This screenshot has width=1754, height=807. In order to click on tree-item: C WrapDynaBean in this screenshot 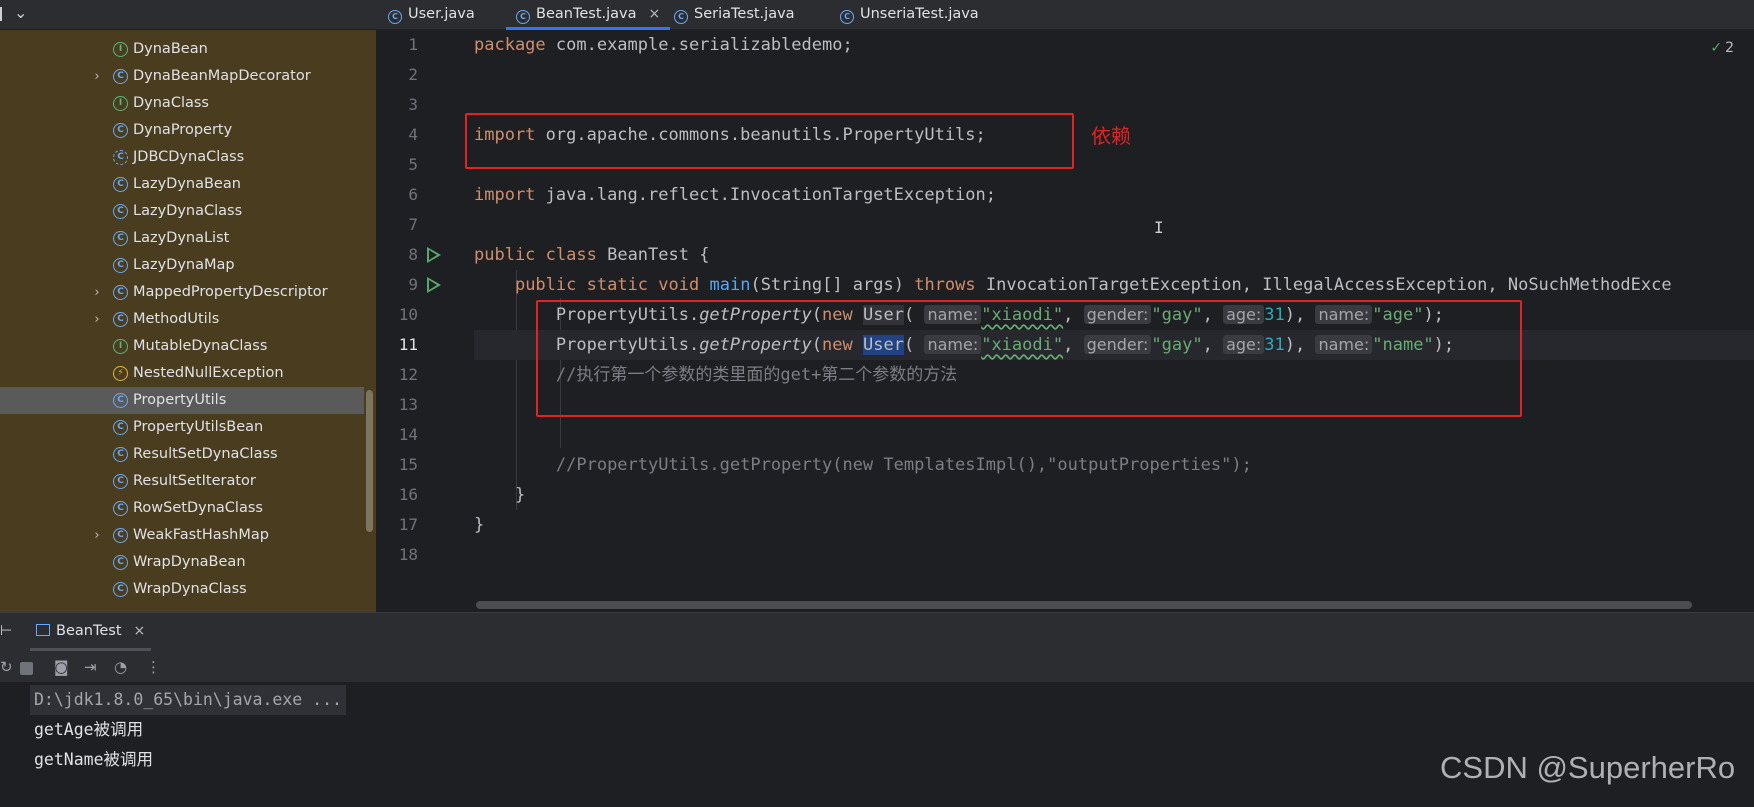, I will do `click(182, 562)`.